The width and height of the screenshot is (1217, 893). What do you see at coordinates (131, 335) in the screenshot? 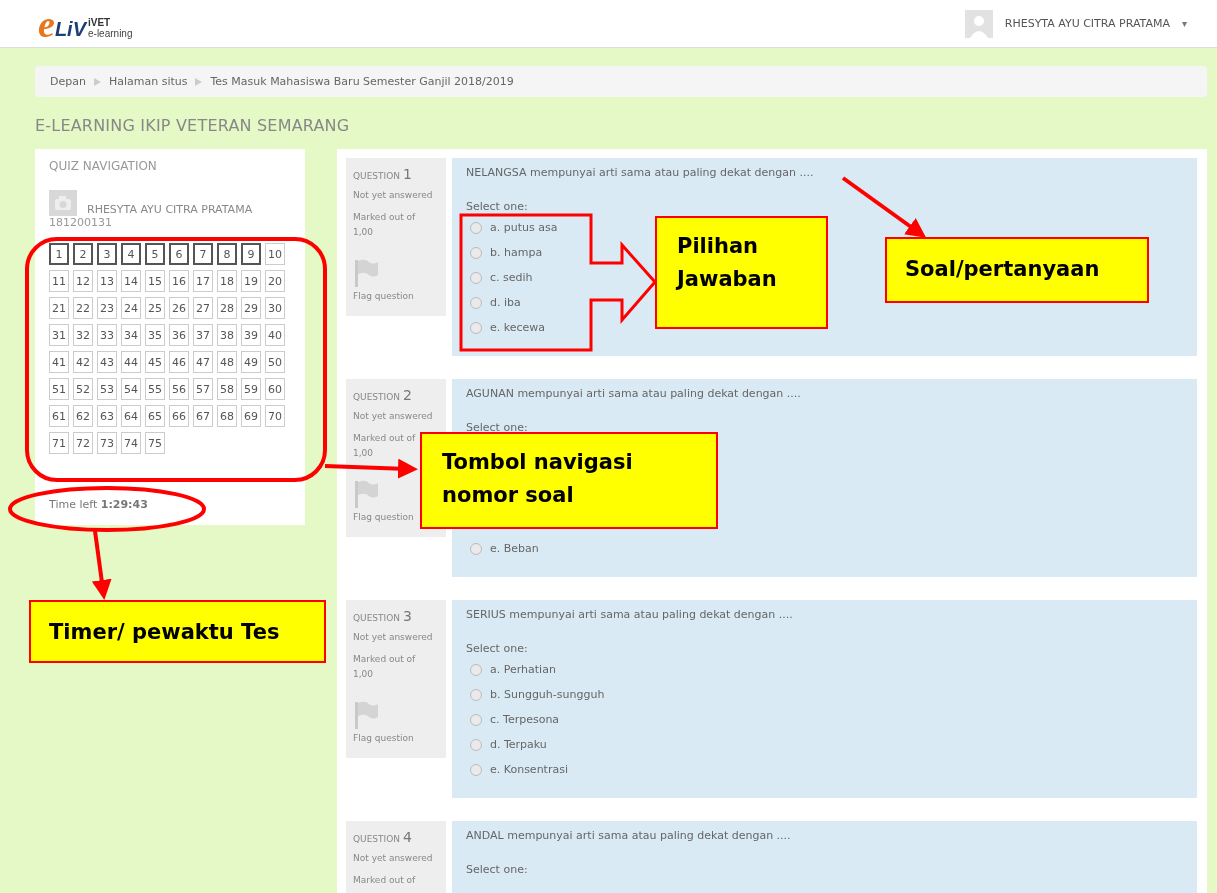
I see `question-number-button: 34` at bounding box center [131, 335].